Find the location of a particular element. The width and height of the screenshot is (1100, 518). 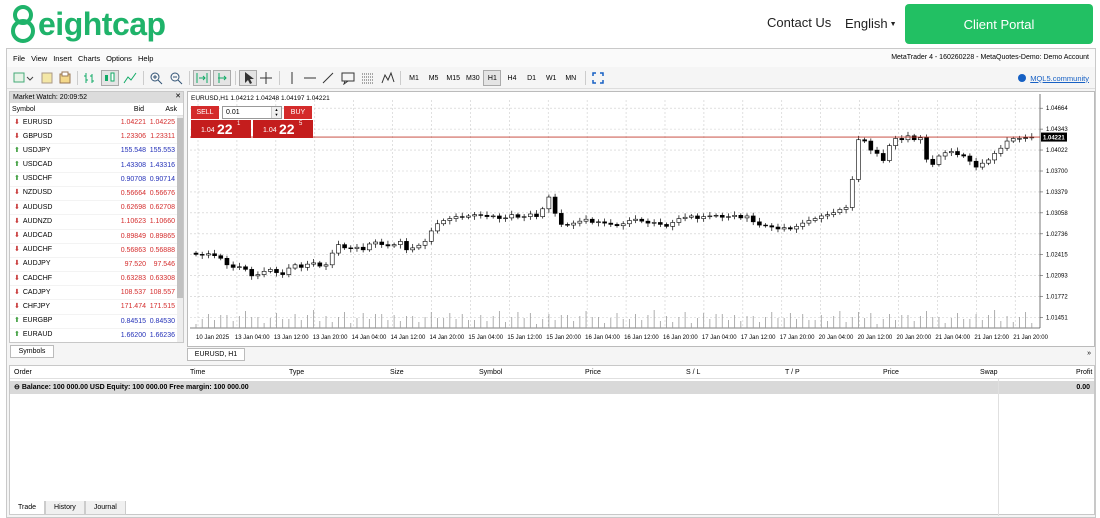

market-watch-row: ⬇ CHFJPY 171.474 171.515 is located at coordinates (96, 307).